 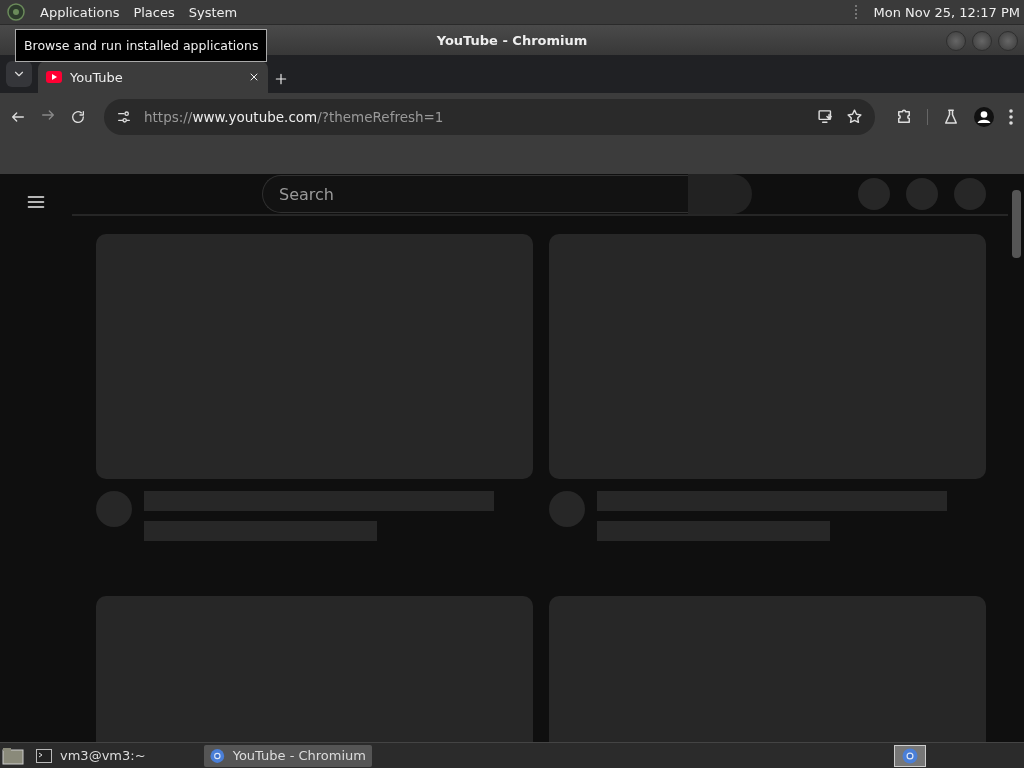 What do you see at coordinates (946, 12) in the screenshot?
I see `clock: Mon Nov 25, 12:17 PM` at bounding box center [946, 12].